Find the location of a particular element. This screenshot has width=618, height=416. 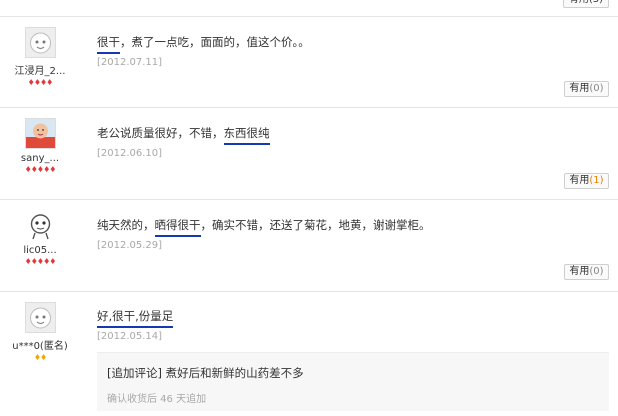

highlighted-phrase: 晒得很干 is located at coordinates (177, 227).